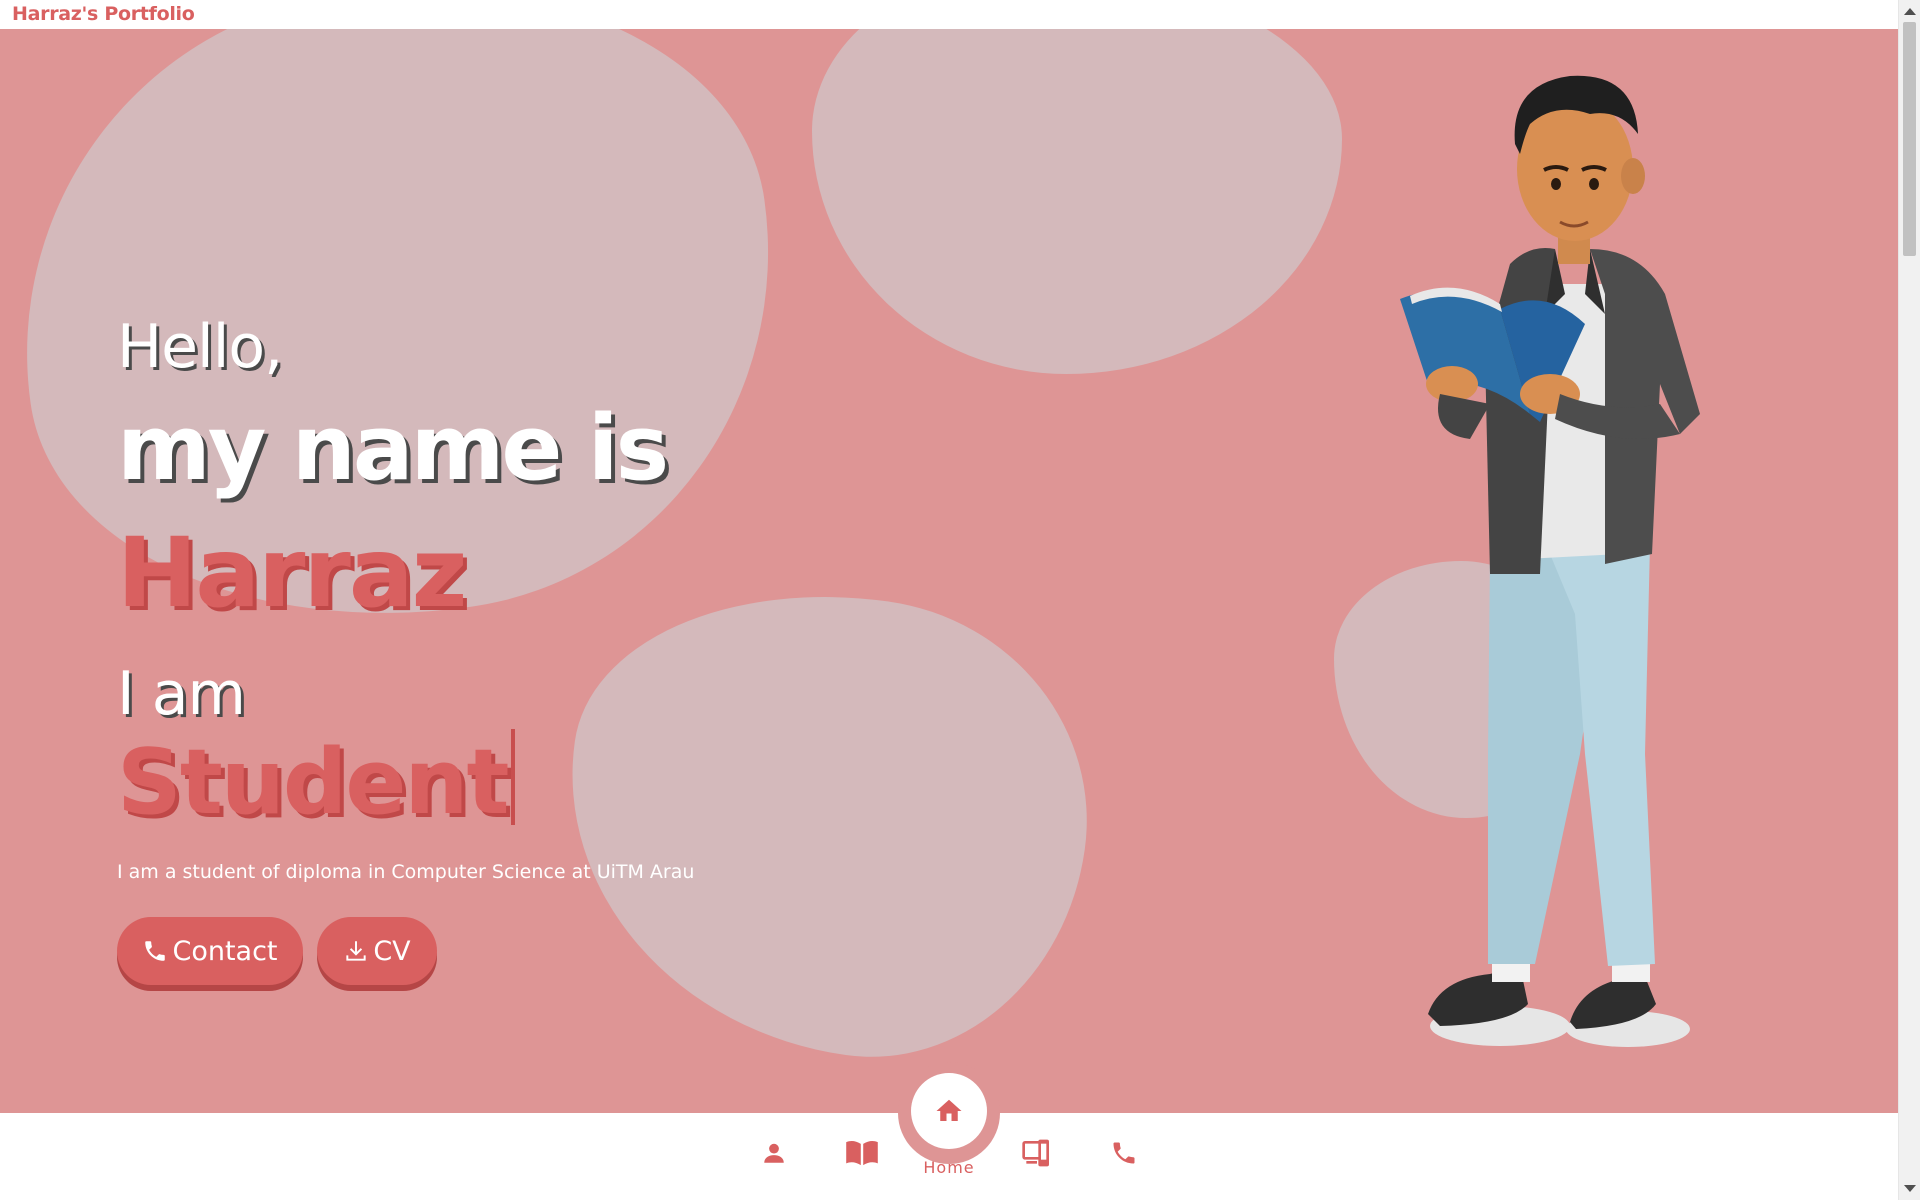 Image resolution: width=1920 pixels, height=1200 pixels. Describe the element at coordinates (181, 694) in the screenshot. I see `role-intro-text: I am` at that location.